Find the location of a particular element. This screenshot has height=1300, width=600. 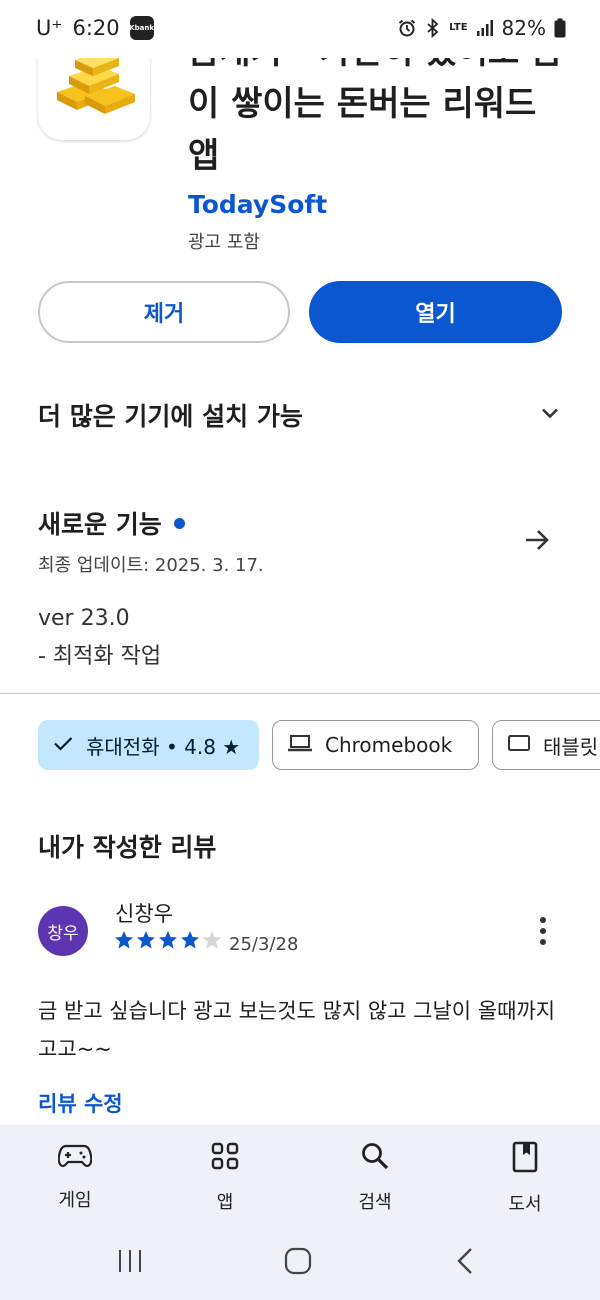

new-indicator-dot is located at coordinates (179, 523).